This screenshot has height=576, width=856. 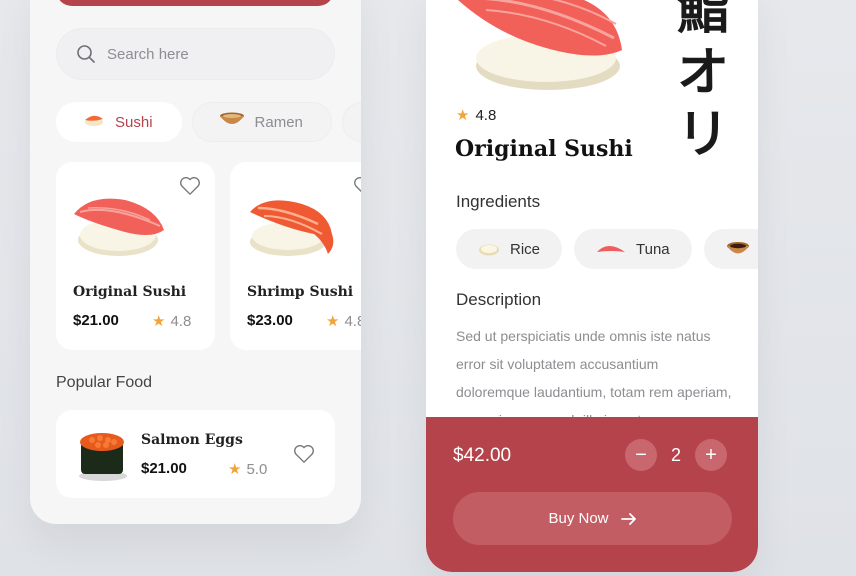 I want to click on jp-char: リ, so click(x=702, y=135).